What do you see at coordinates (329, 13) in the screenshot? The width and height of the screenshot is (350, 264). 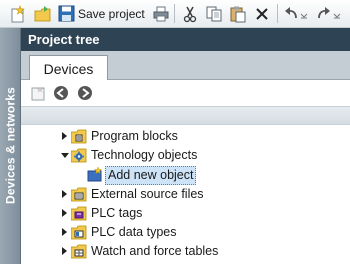 I see `redo-icon` at bounding box center [329, 13].